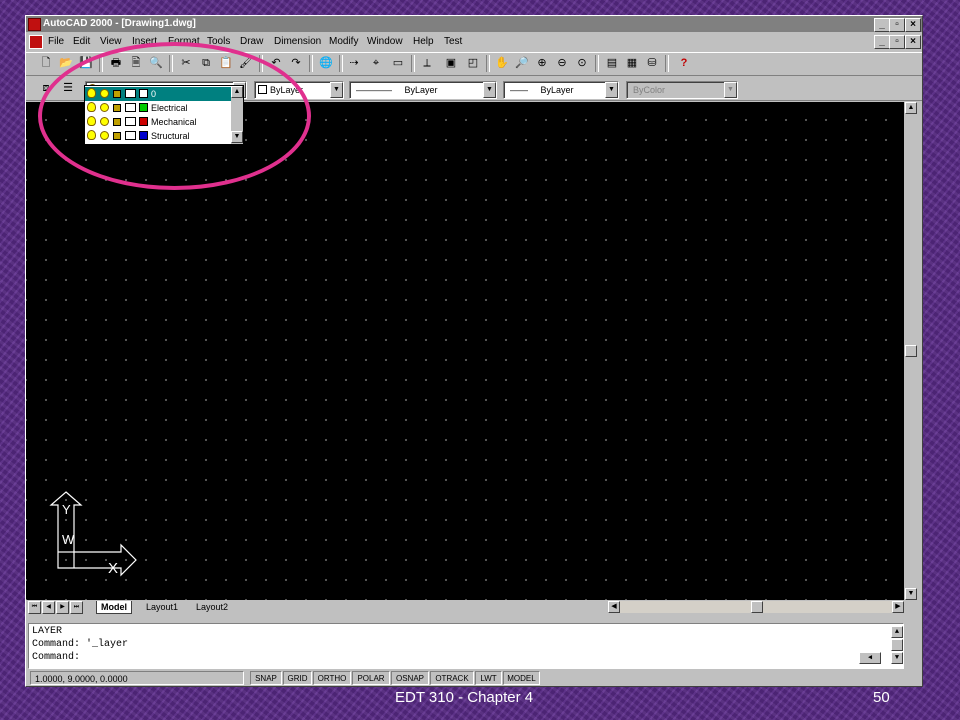 This screenshot has width=960, height=720. What do you see at coordinates (137, 678) in the screenshot?
I see `coordinate-display: 1.0000, 9.0000, 0.0000` at bounding box center [137, 678].